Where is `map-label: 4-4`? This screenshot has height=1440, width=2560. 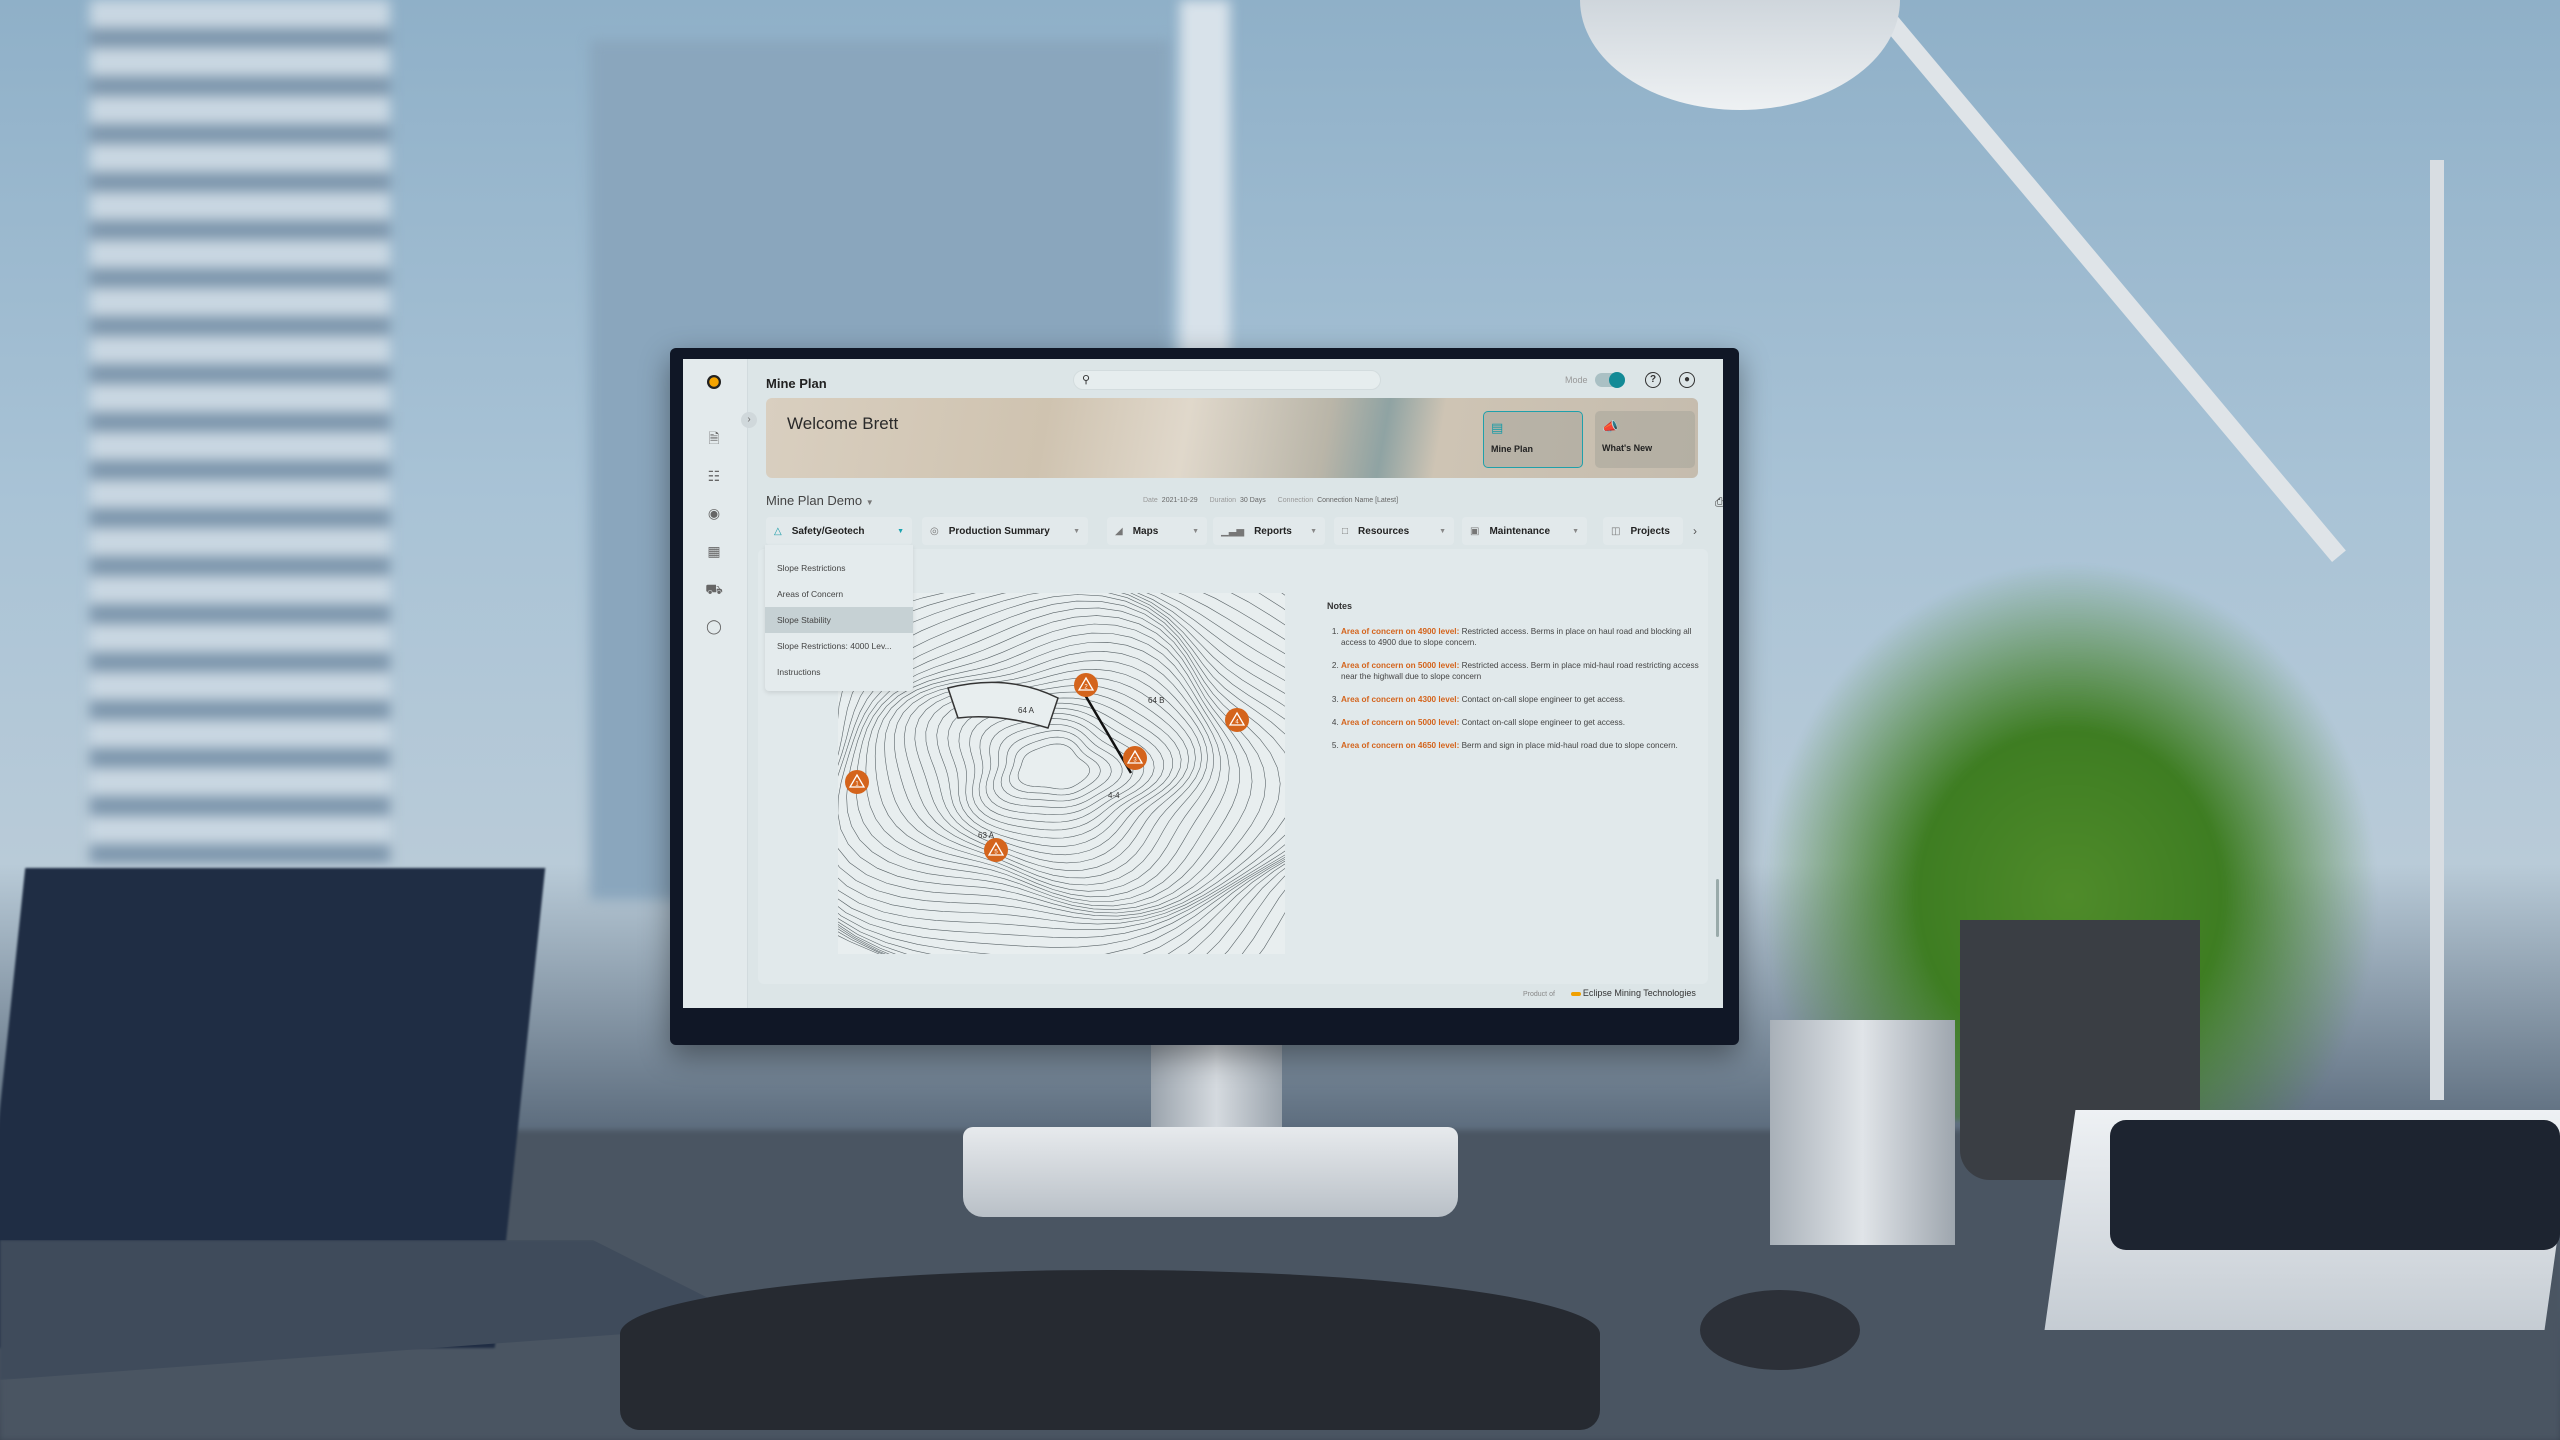 map-label: 4-4 is located at coordinates (1114, 795).